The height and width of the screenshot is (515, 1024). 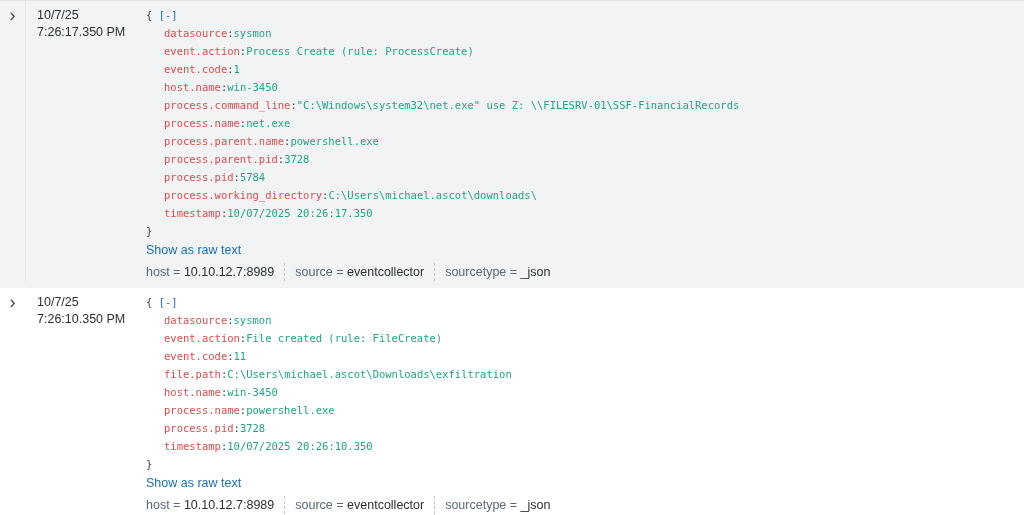 I want to click on json-field: timestamp:10/07/2025 20:26:17.350, so click(x=443, y=213).